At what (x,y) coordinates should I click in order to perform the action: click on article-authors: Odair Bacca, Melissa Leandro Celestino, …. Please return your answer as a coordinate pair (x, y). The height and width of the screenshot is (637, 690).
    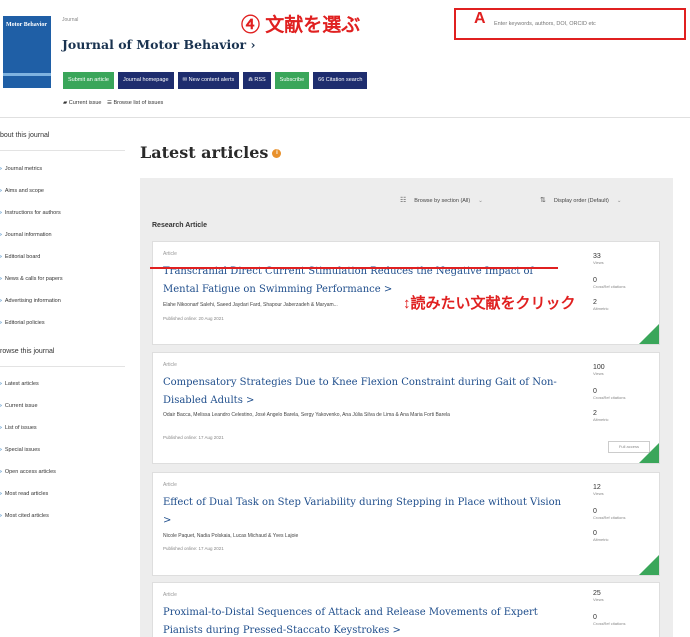
    Looking at the image, I should click on (306, 415).